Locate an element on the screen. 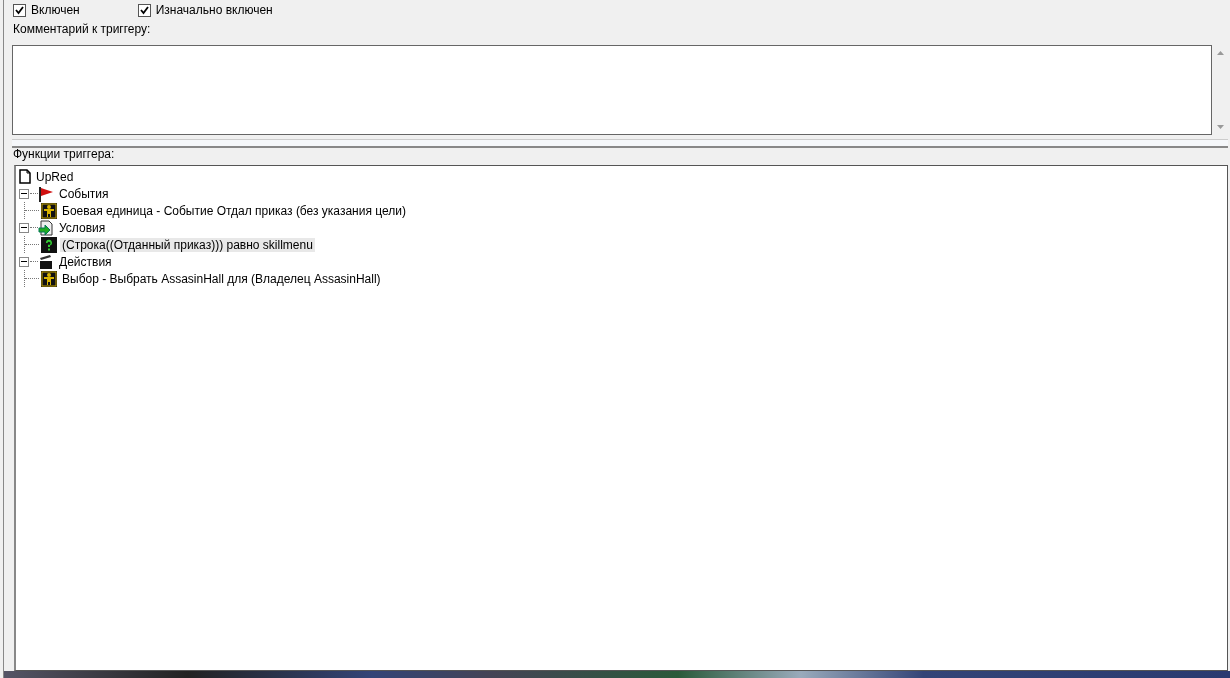 The height and width of the screenshot is (678, 1230). flag-icon is located at coordinates (46, 193).